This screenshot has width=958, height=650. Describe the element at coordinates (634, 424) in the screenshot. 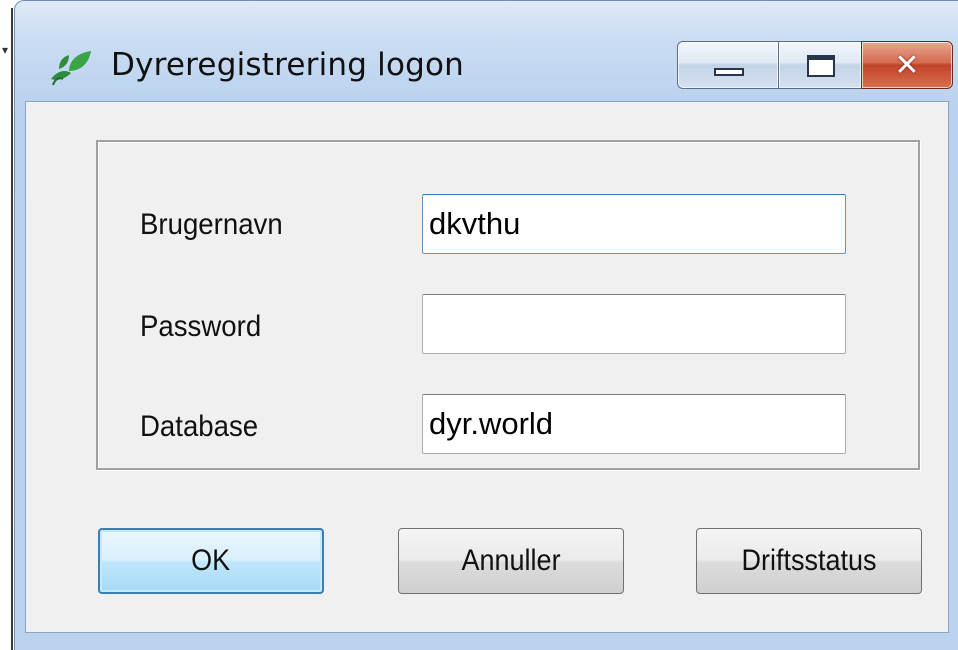

I see `database-input` at that location.